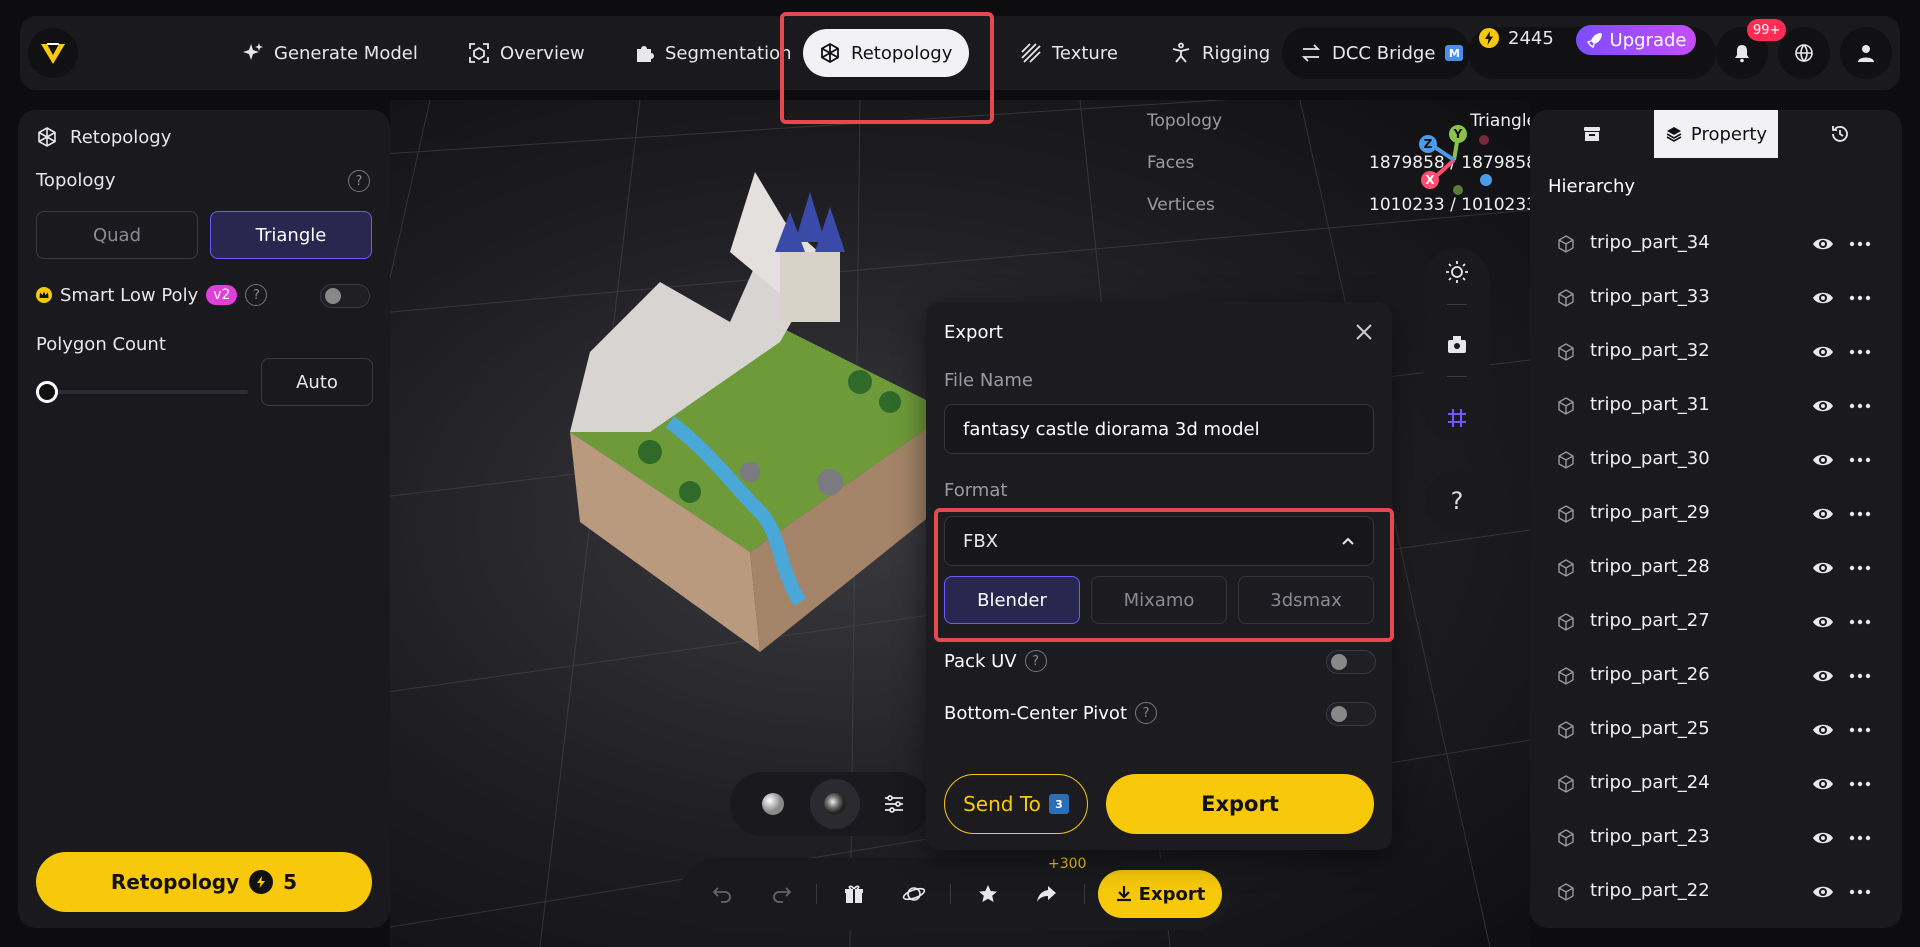  Describe the element at coordinates (1716, 514) in the screenshot. I see `hierarchy-item: tripo_part_29` at that location.